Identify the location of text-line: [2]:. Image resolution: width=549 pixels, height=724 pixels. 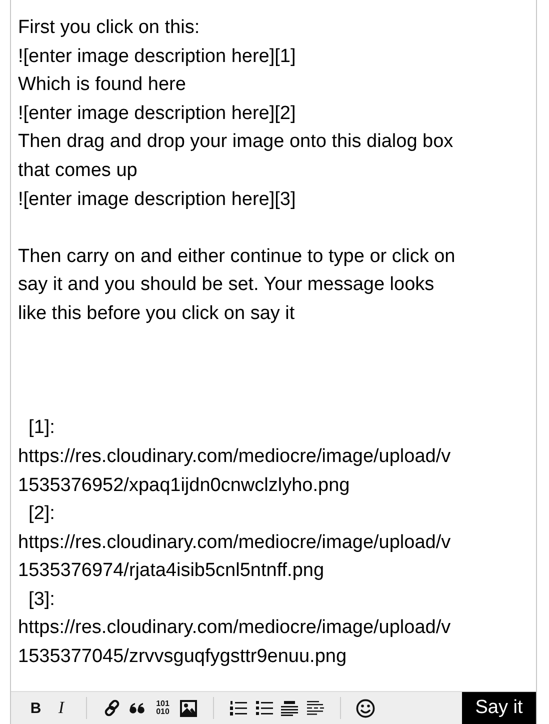
(42, 514).